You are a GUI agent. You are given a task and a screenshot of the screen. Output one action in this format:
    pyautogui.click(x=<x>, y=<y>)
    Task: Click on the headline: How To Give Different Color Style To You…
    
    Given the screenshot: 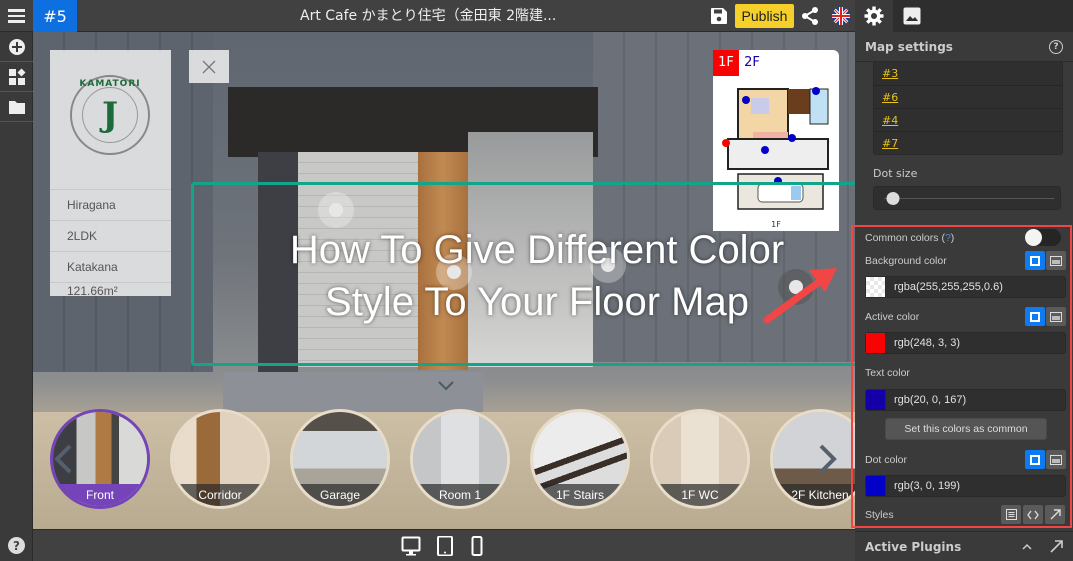 What is the action you would take?
    pyautogui.click(x=523, y=276)
    